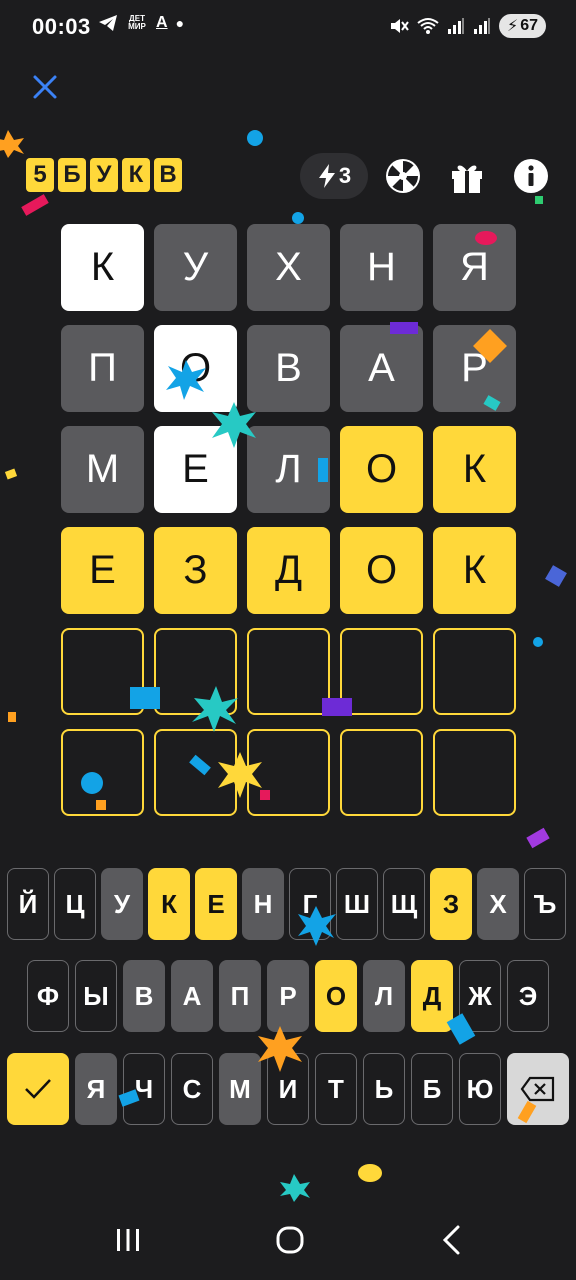  I want to click on key-button: Ю, so click(480, 1089).